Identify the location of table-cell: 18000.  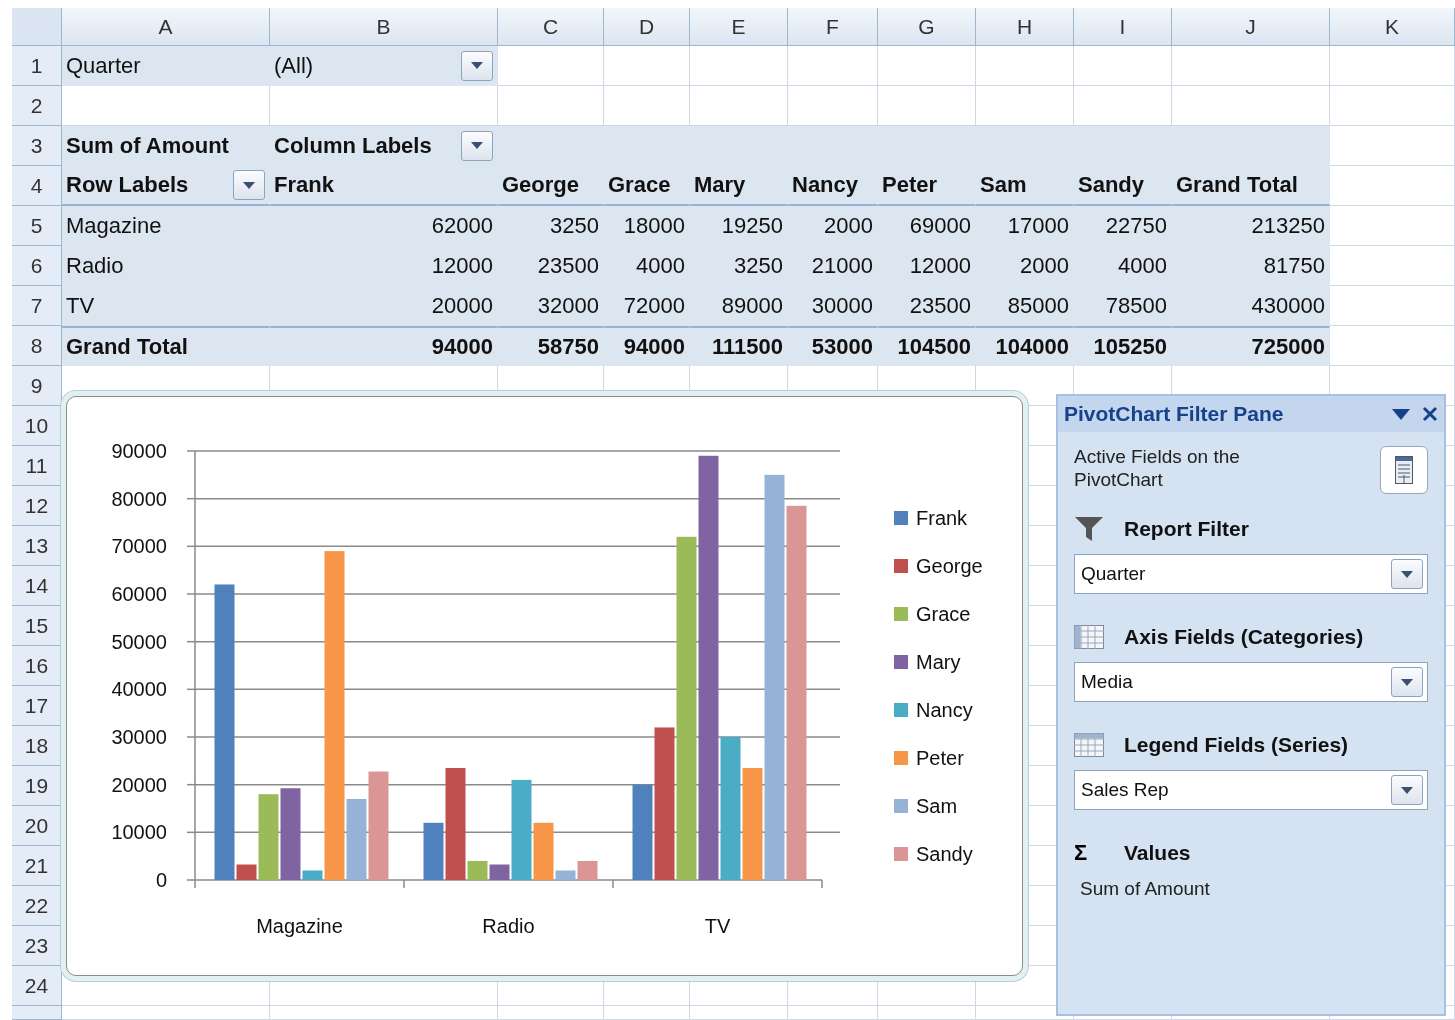
(647, 226).